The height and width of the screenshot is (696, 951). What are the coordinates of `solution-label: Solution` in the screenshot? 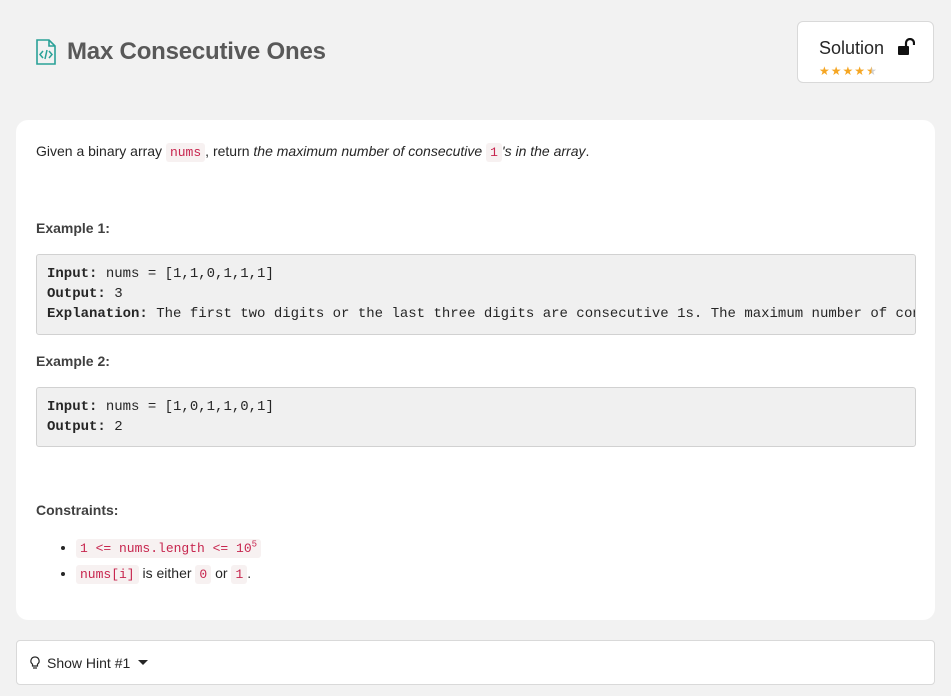 It's located at (852, 48).